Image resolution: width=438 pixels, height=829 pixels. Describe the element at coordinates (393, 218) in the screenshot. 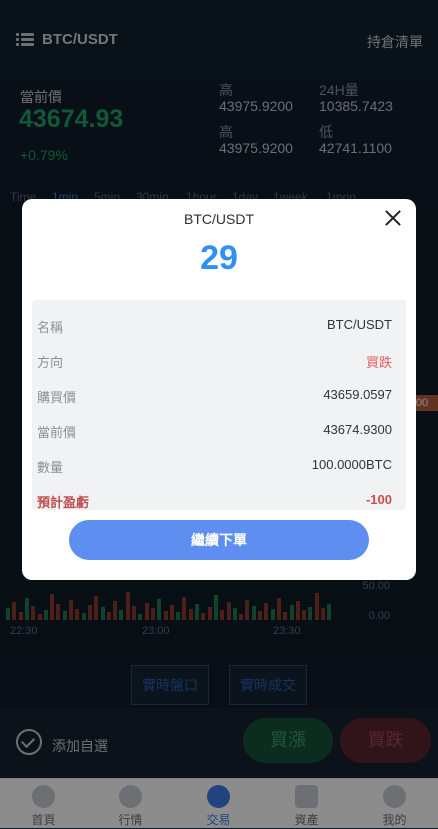

I see `close-icon` at that location.